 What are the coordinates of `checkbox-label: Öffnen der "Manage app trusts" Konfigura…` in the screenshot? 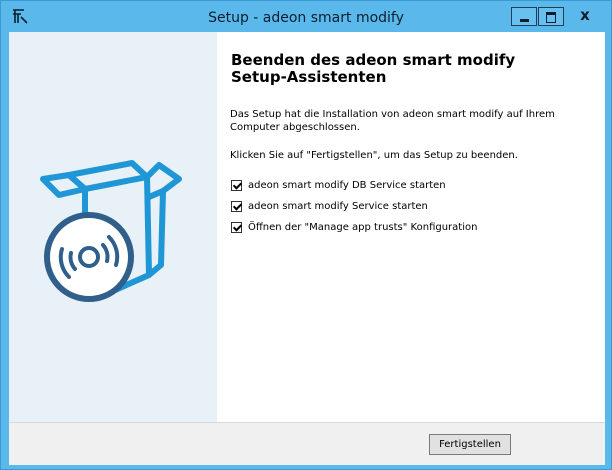 It's located at (363, 227).